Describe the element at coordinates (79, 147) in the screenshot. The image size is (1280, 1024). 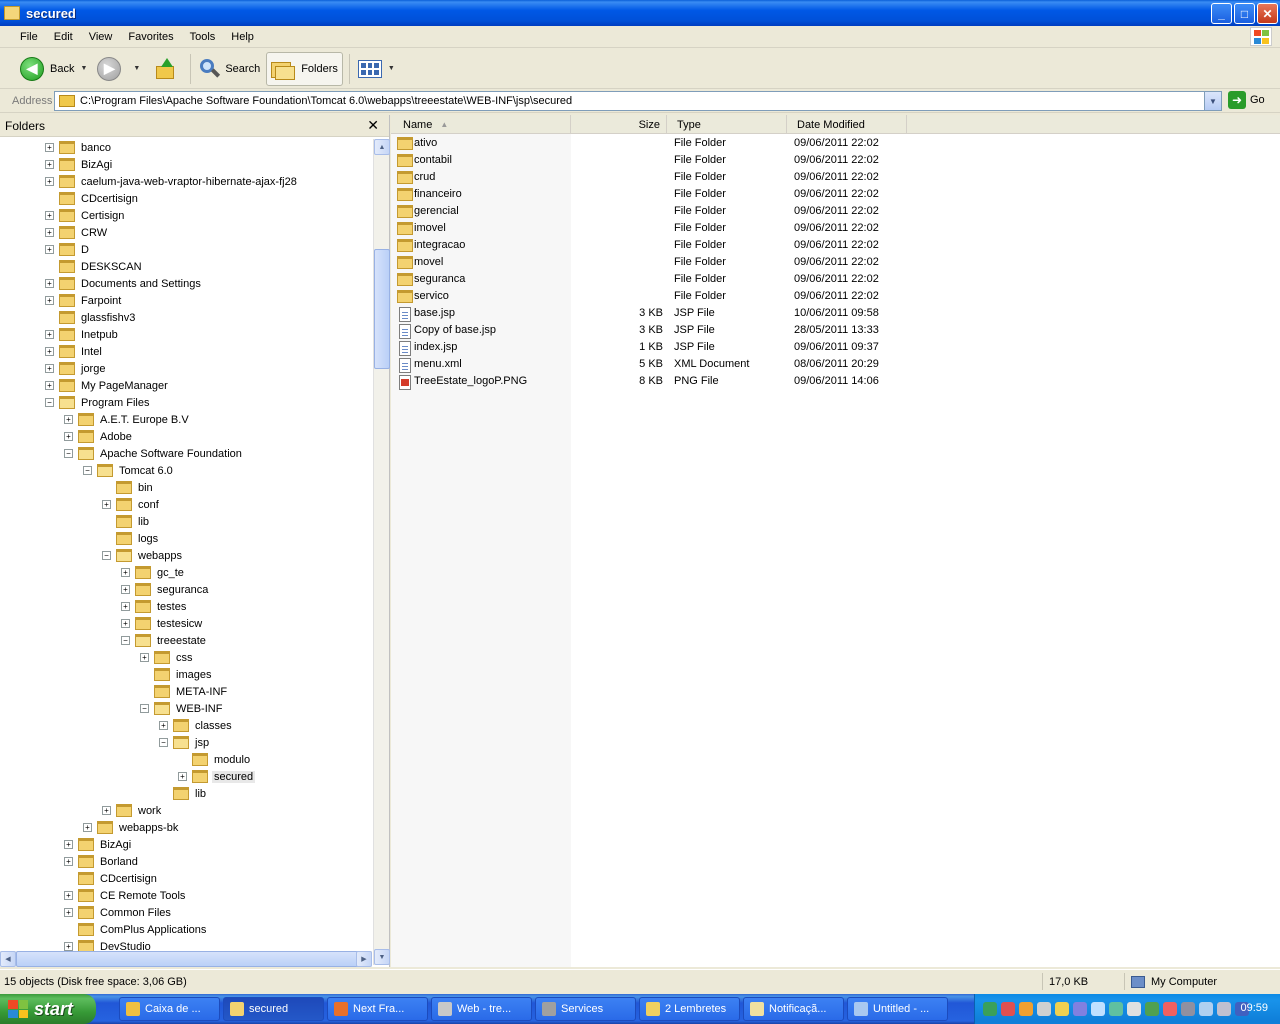
I see `tree-item: + banco` at that location.